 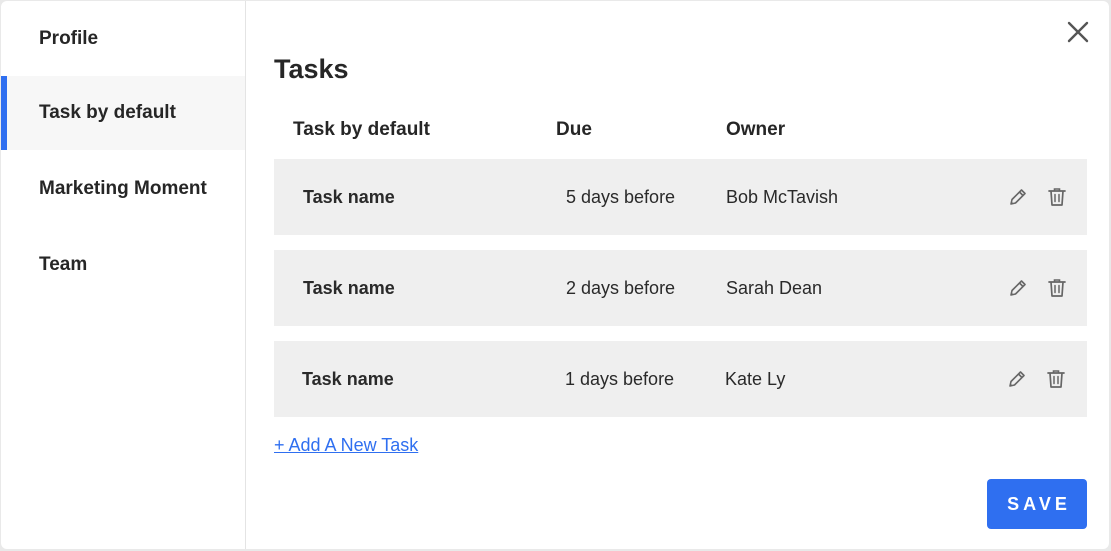 I want to click on sidebar-item-team: Team, so click(x=123, y=265).